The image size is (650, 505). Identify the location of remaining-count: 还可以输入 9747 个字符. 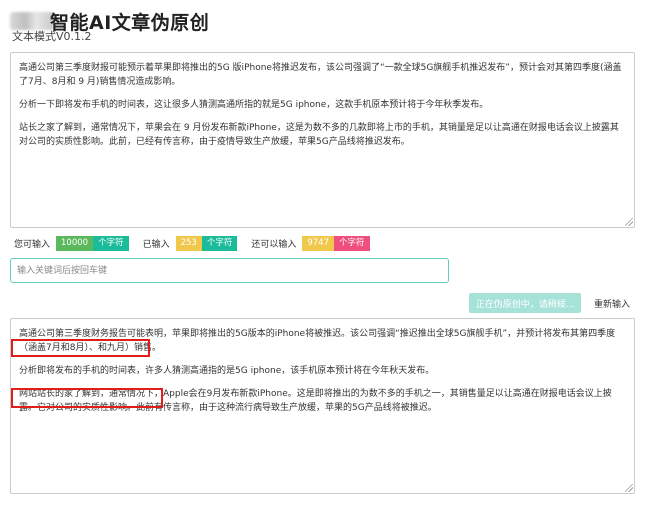
(310, 243).